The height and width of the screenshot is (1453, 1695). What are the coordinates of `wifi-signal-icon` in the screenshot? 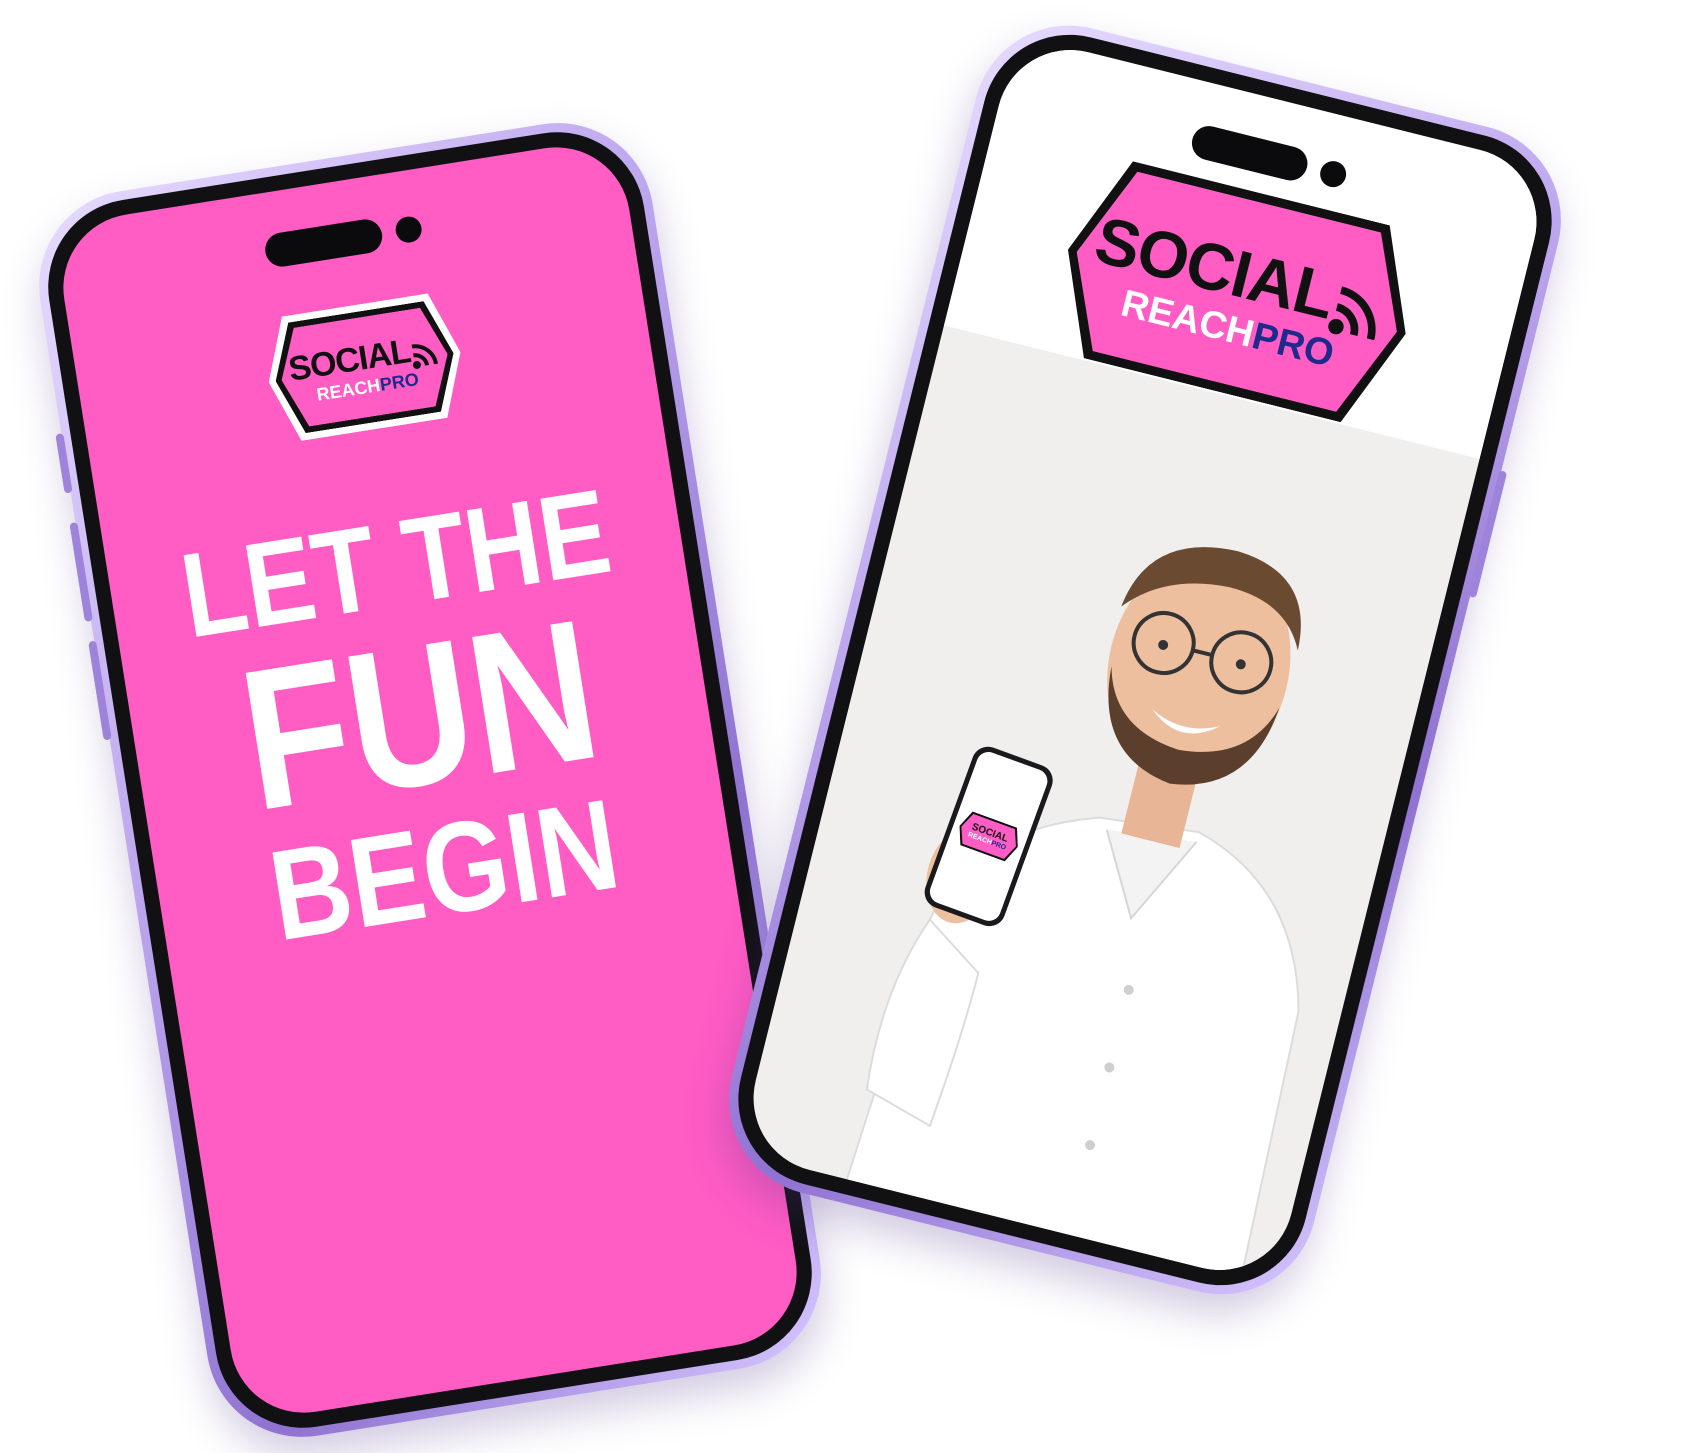 It's located at (425, 354).